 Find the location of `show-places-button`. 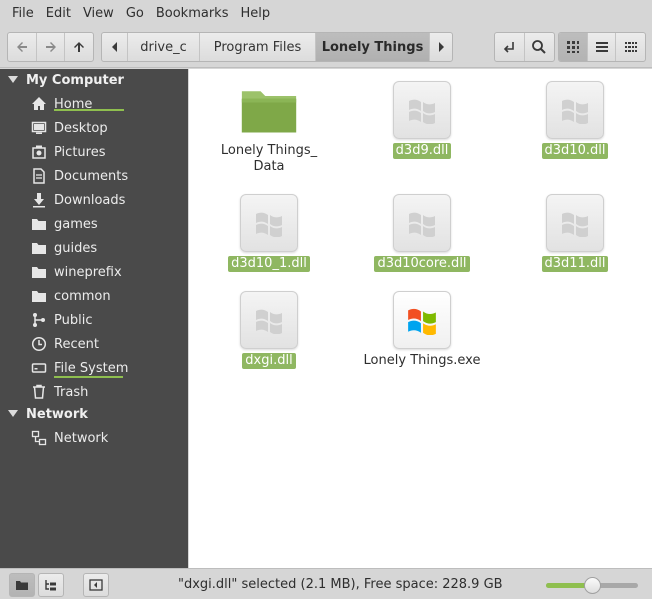

show-places-button is located at coordinates (22, 585).